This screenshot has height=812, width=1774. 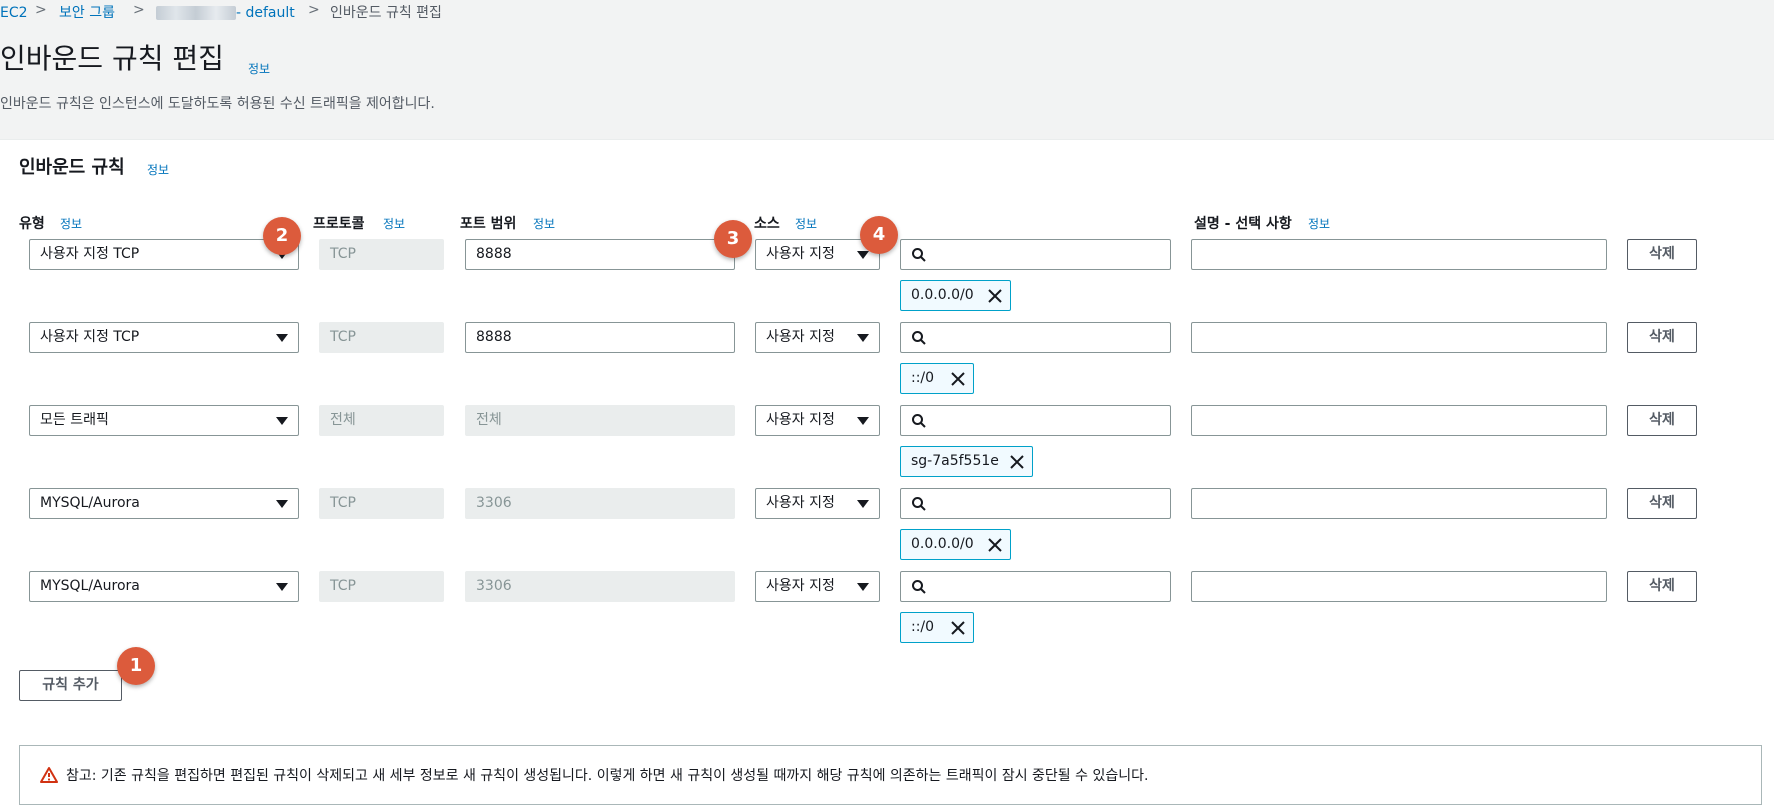 I want to click on token-label: 0.0.0.0/0, so click(x=942, y=544).